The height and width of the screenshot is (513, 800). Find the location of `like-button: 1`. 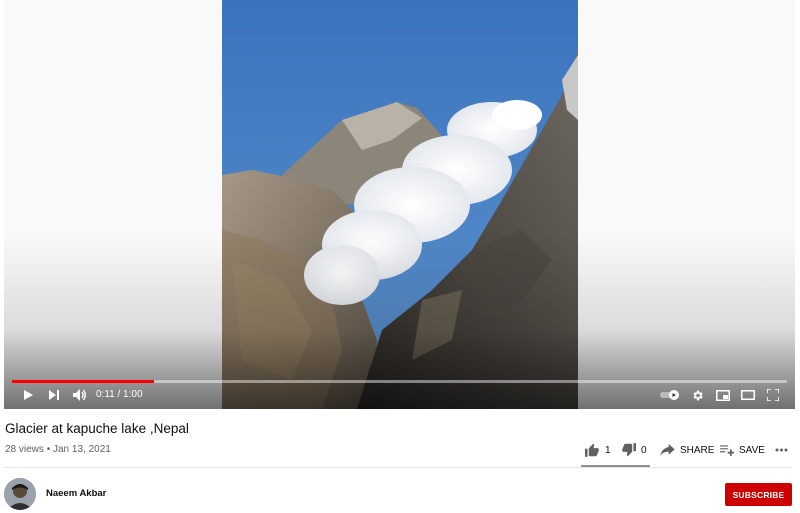

like-button: 1 is located at coordinates (598, 450).